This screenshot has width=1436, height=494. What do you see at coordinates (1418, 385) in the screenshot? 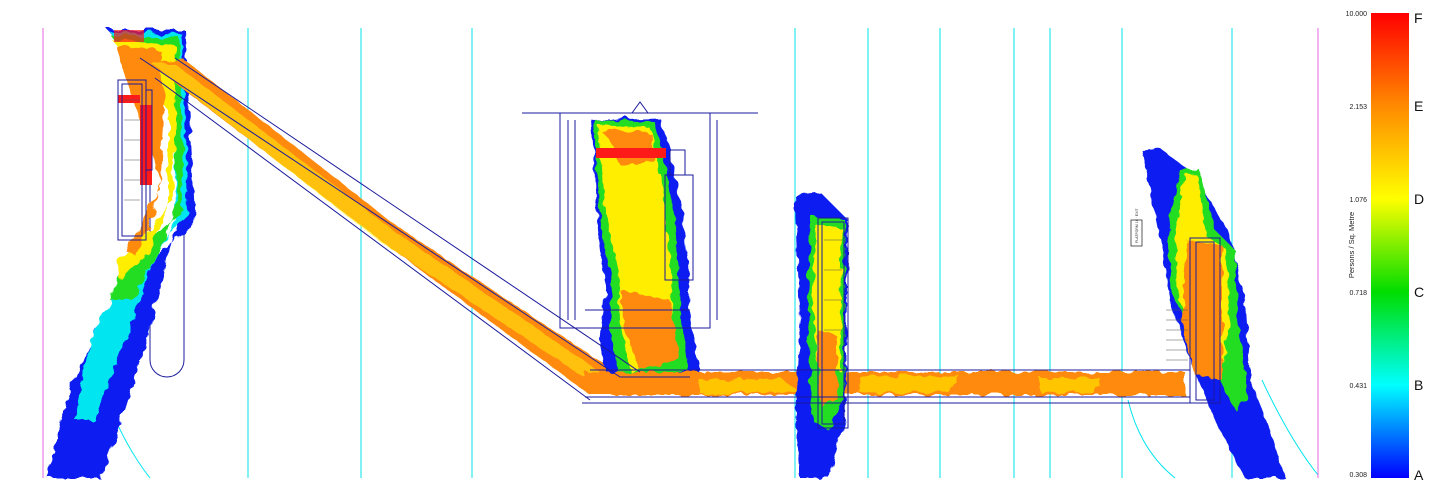
I see `legend-tick-grade: B` at bounding box center [1418, 385].